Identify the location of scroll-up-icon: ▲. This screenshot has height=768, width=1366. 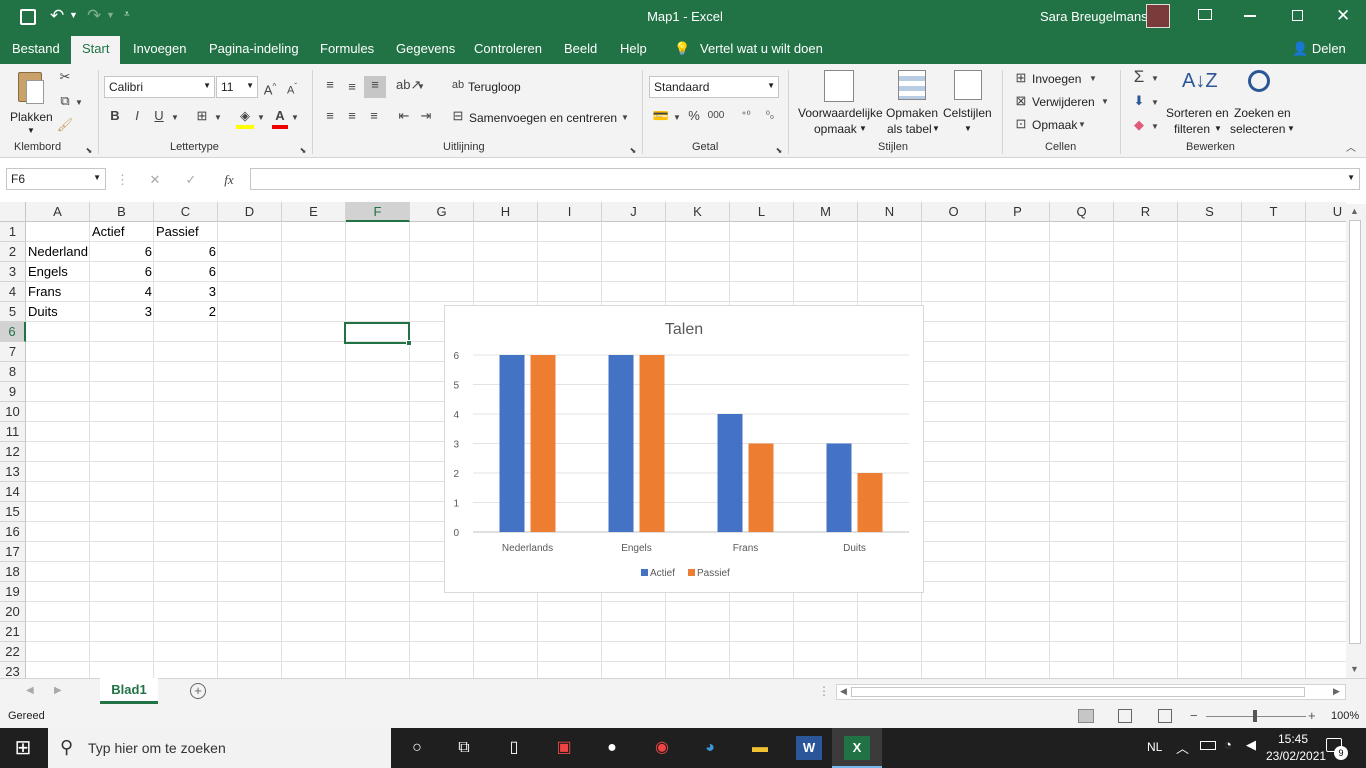
(1354, 211).